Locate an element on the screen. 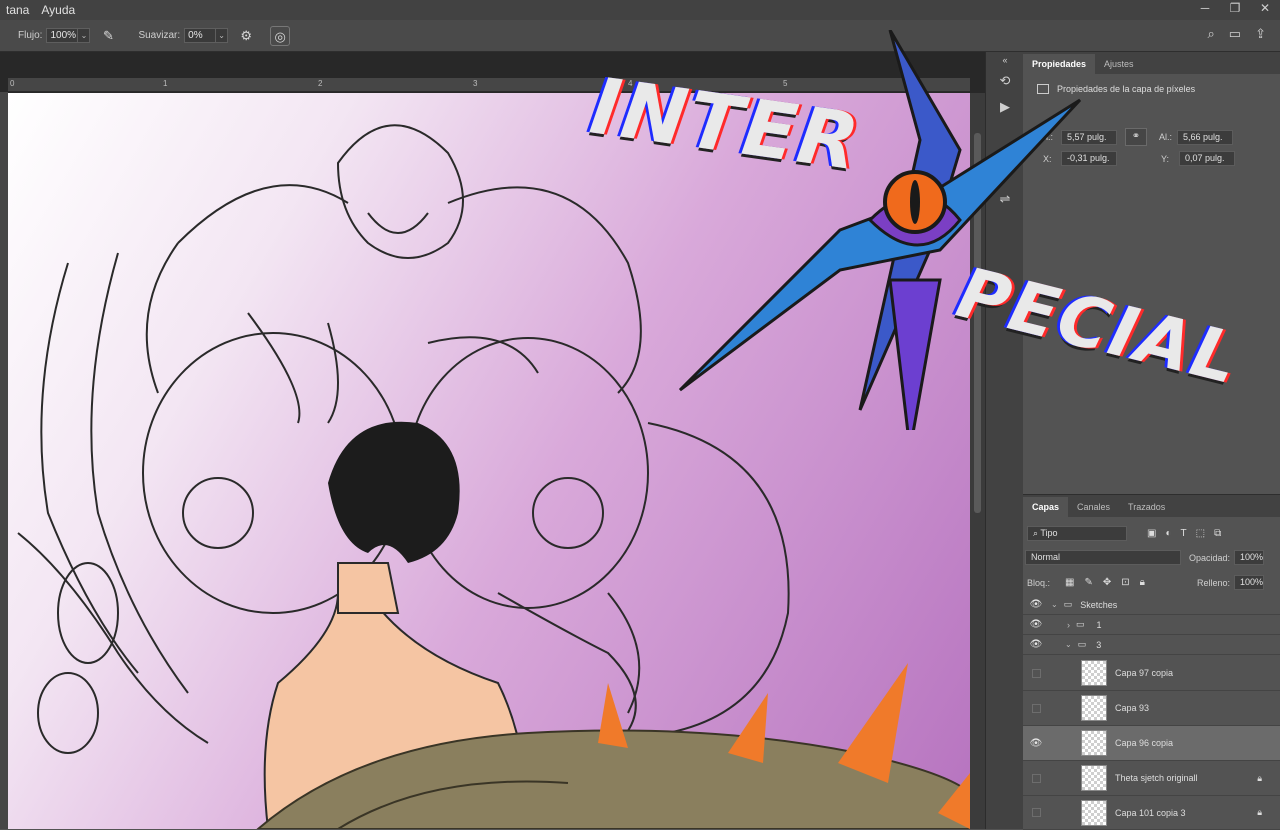 This screenshot has height=830, width=1280. x-field: -0,31 pulg. is located at coordinates (1089, 158).